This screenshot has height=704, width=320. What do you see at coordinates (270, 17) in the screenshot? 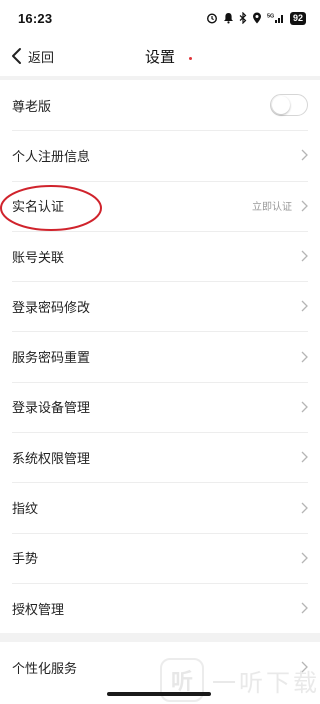
I see `network-type-label: 5G` at bounding box center [270, 17].